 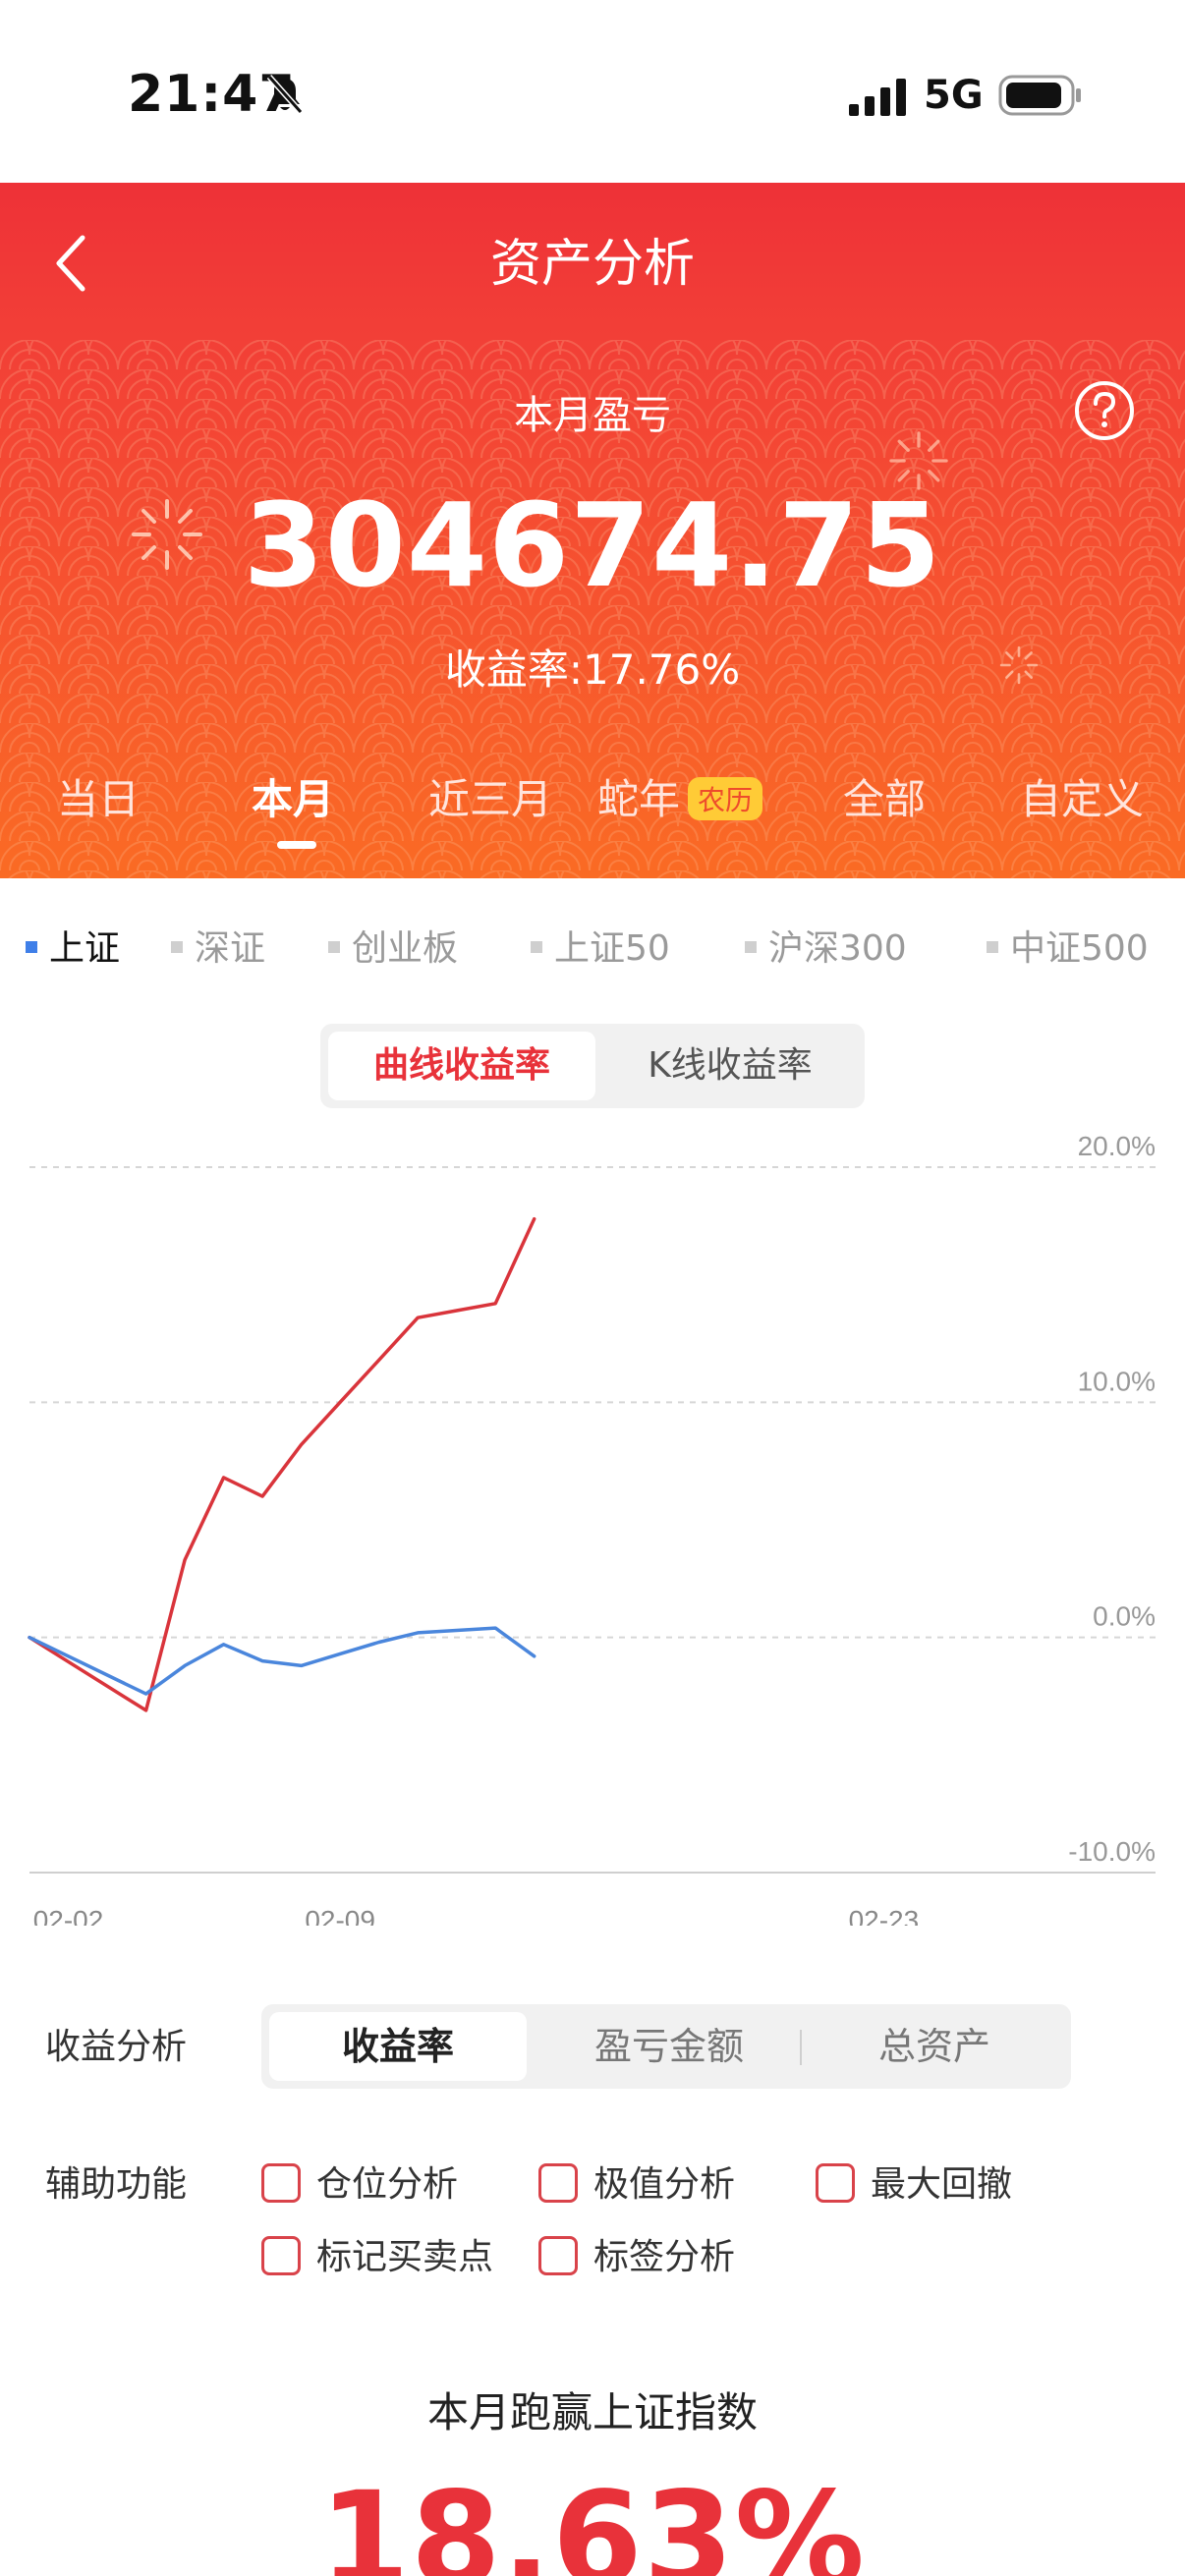 I want to click on status-bar: 21:47 5G, so click(x=592, y=91).